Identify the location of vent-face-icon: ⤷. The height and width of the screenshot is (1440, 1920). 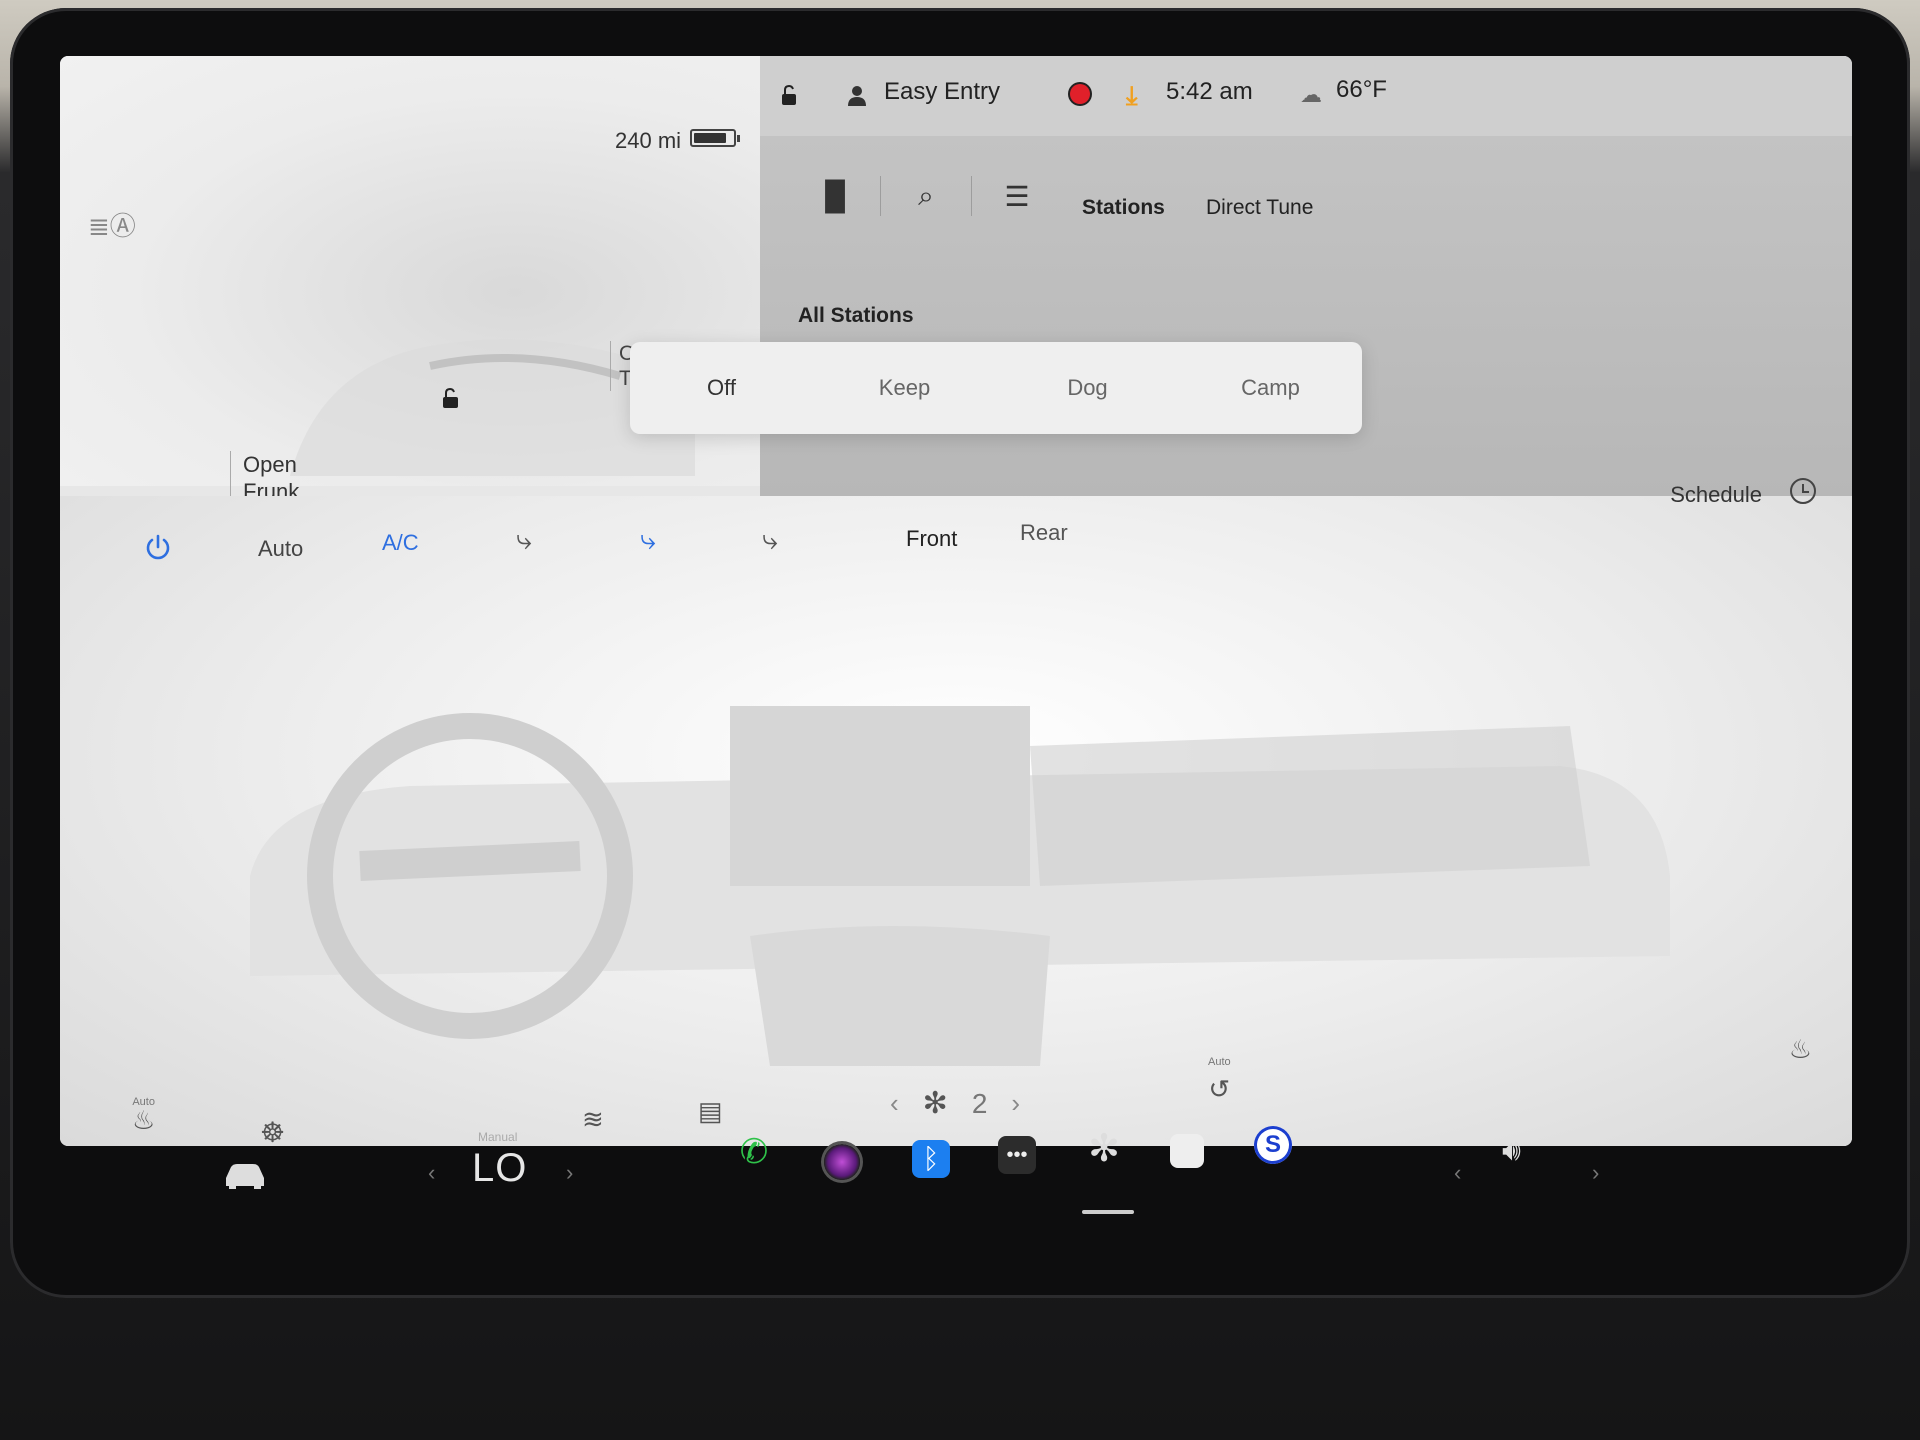
(524, 540).